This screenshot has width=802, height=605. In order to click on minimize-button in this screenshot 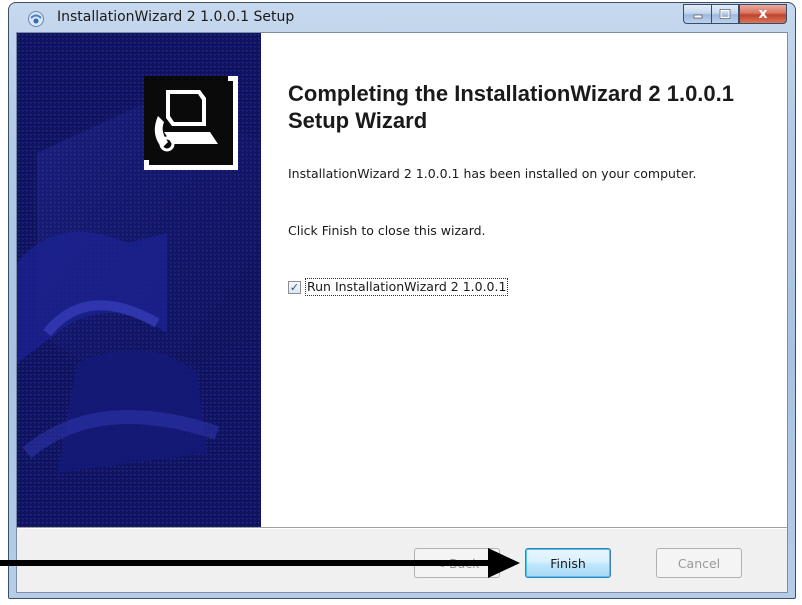, I will do `click(697, 14)`.